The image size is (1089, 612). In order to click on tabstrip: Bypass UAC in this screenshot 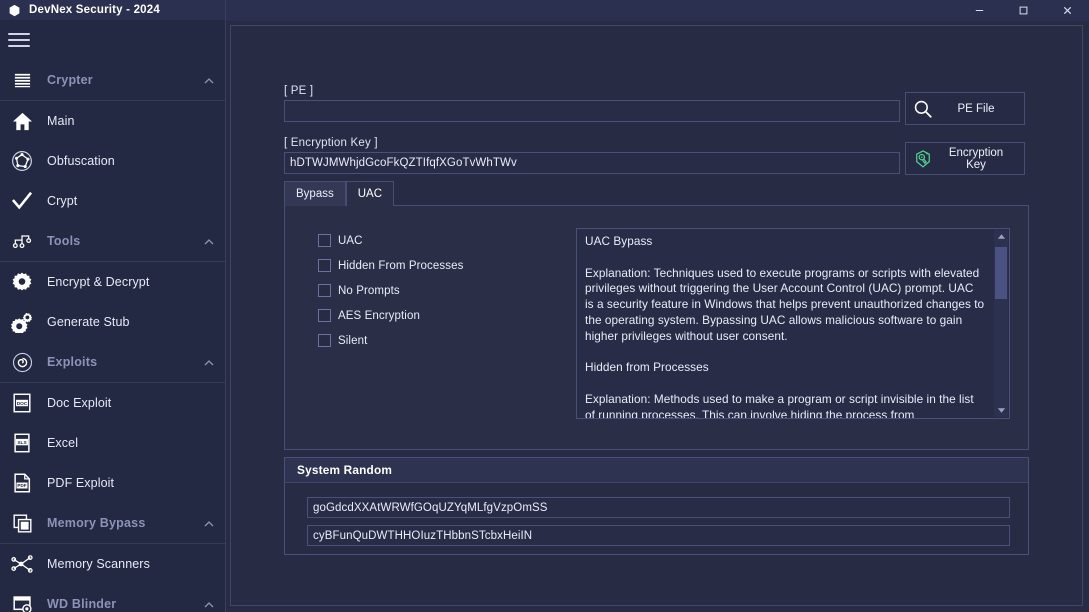, I will do `click(339, 193)`.